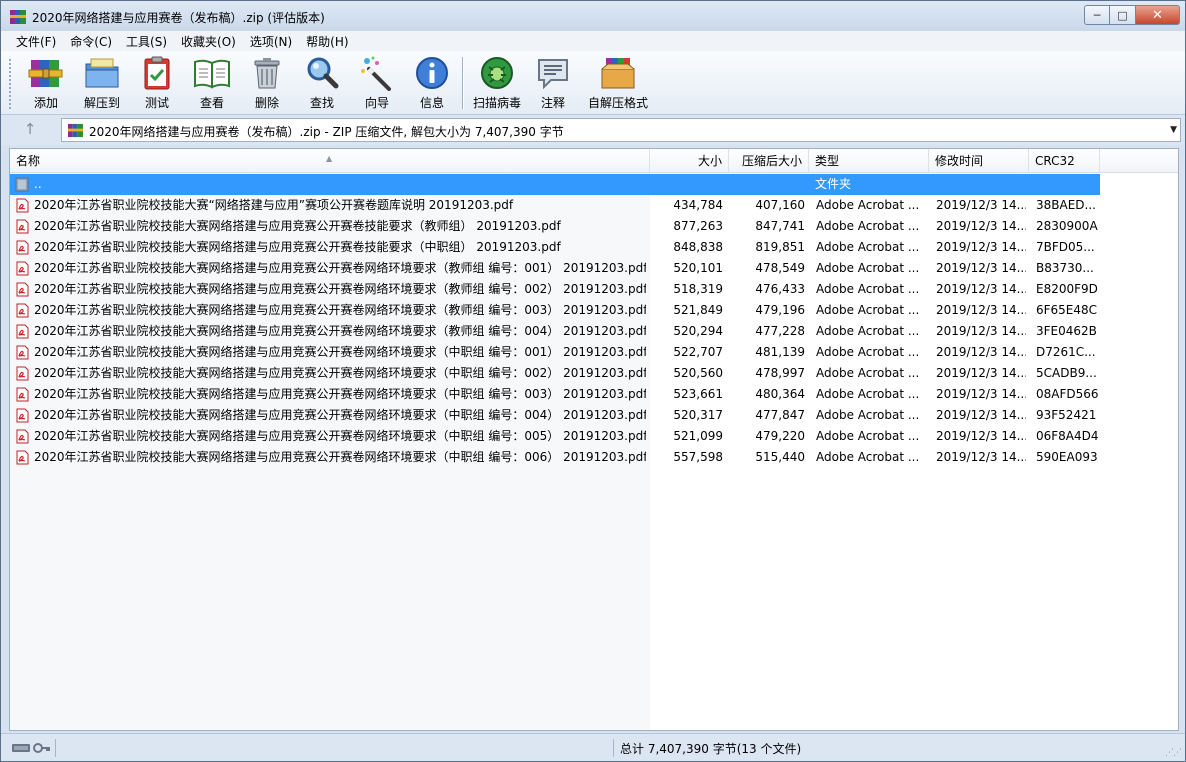 The image size is (1186, 762). What do you see at coordinates (431, 103) in the screenshot?
I see `info-button-label: 信息` at bounding box center [431, 103].